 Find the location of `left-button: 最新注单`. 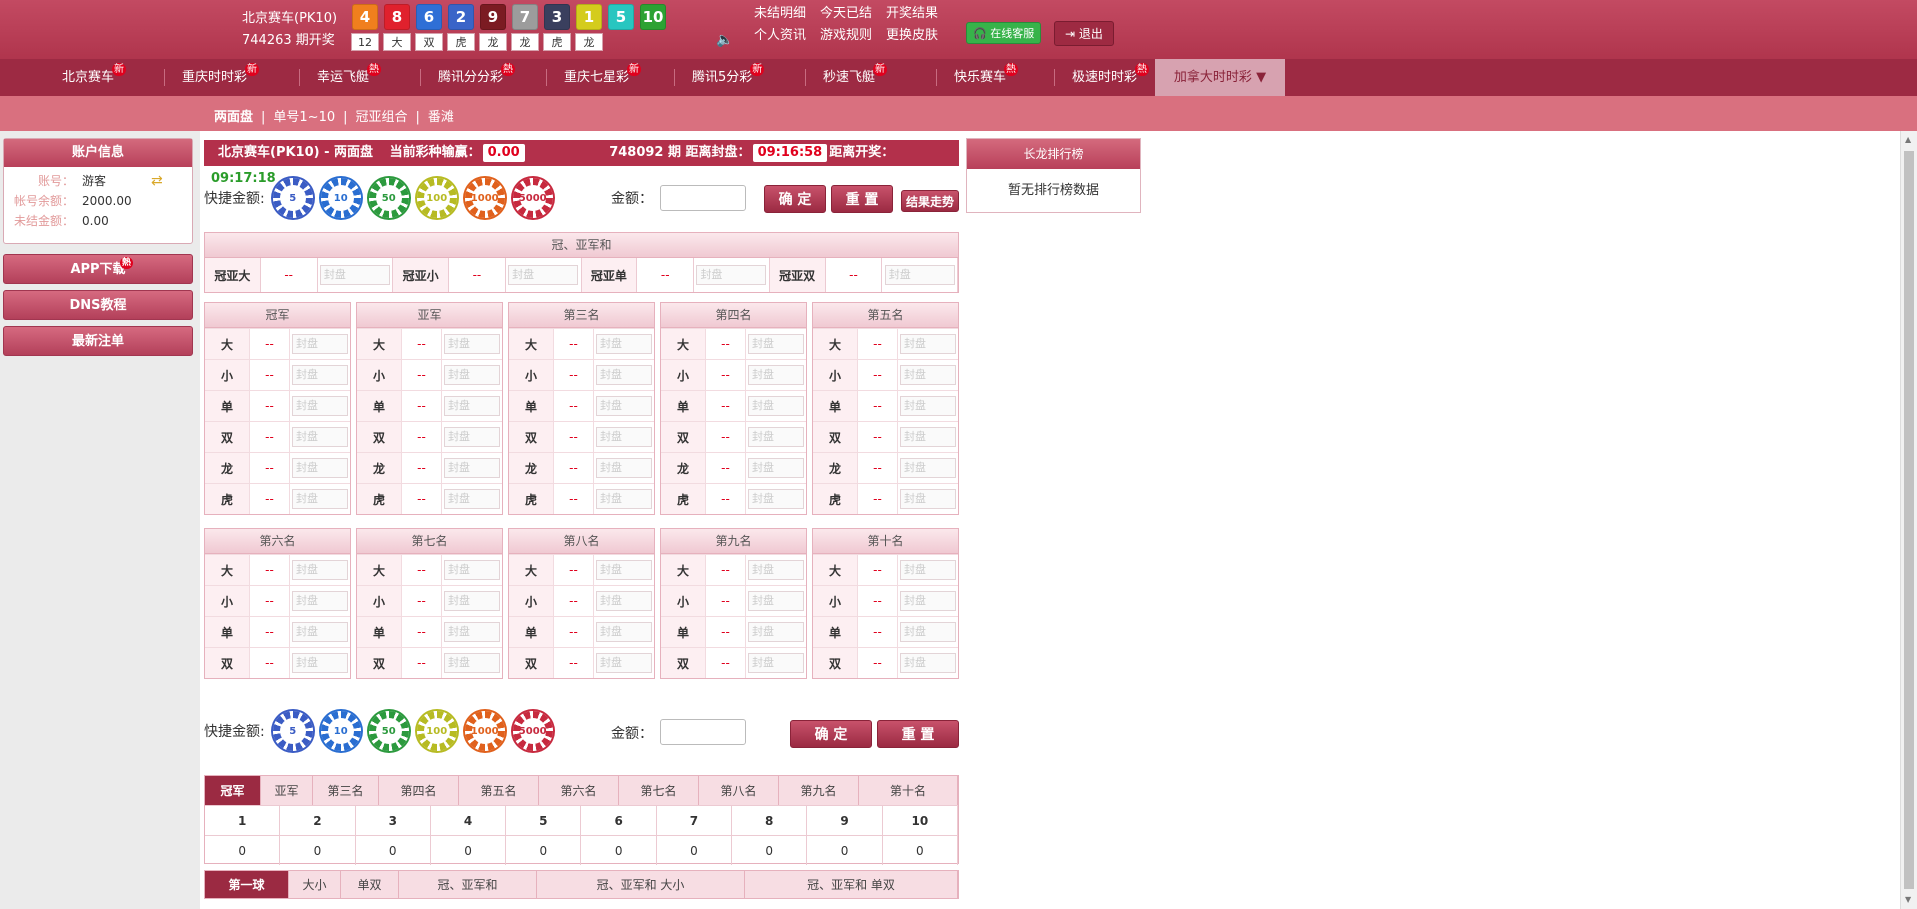

left-button: 最新注单 is located at coordinates (98, 341).